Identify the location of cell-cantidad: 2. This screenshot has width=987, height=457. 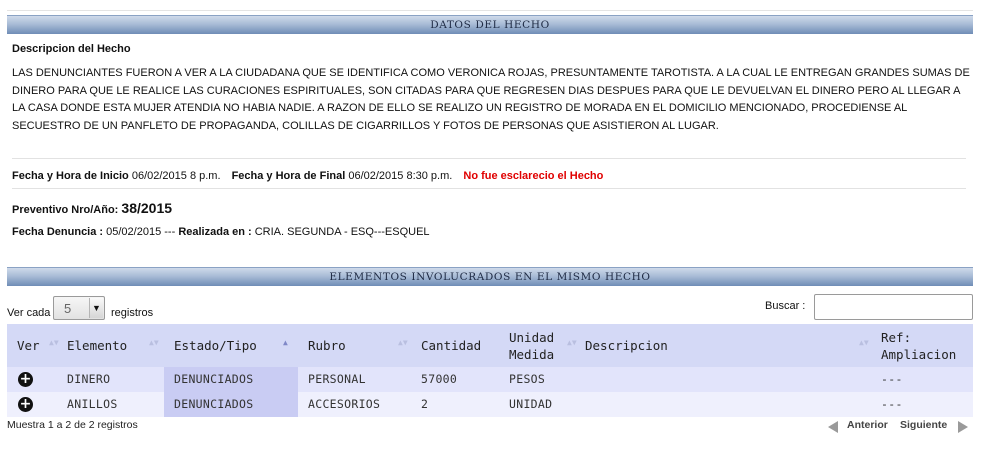
(425, 404).